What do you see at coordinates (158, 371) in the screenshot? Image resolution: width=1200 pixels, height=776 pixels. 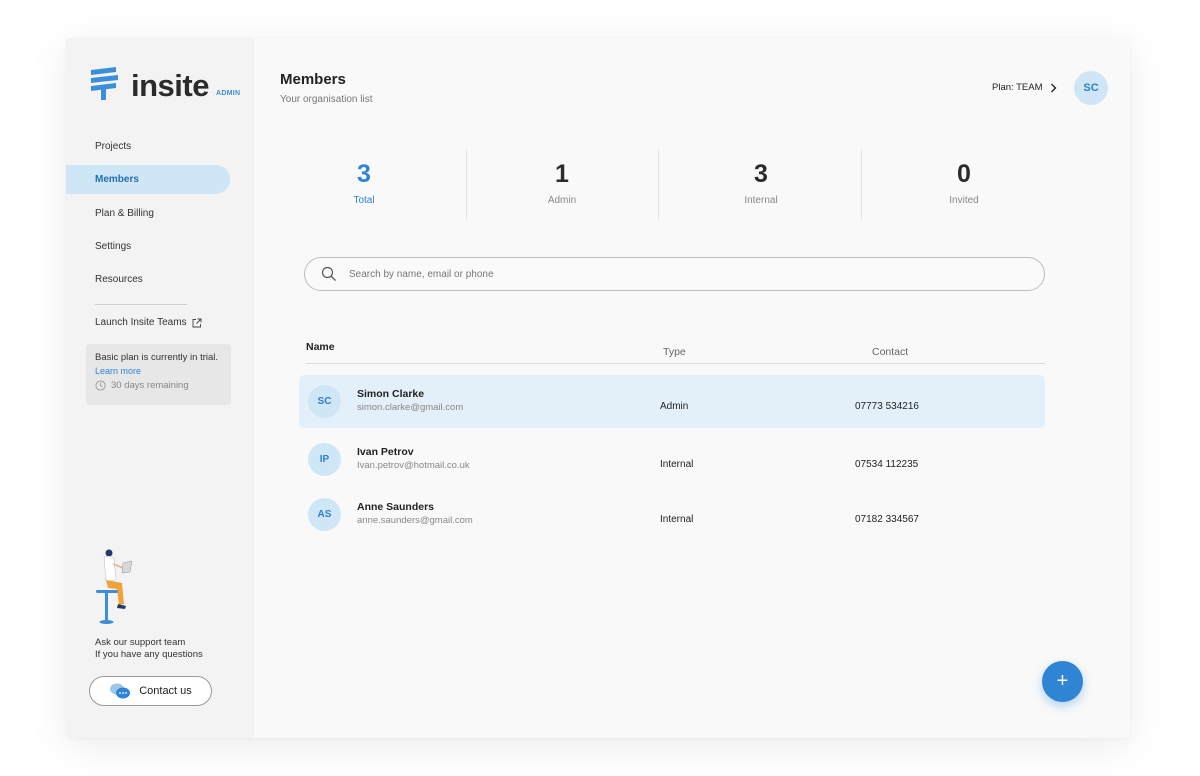 I see `learn-more-link: Learn more` at bounding box center [158, 371].